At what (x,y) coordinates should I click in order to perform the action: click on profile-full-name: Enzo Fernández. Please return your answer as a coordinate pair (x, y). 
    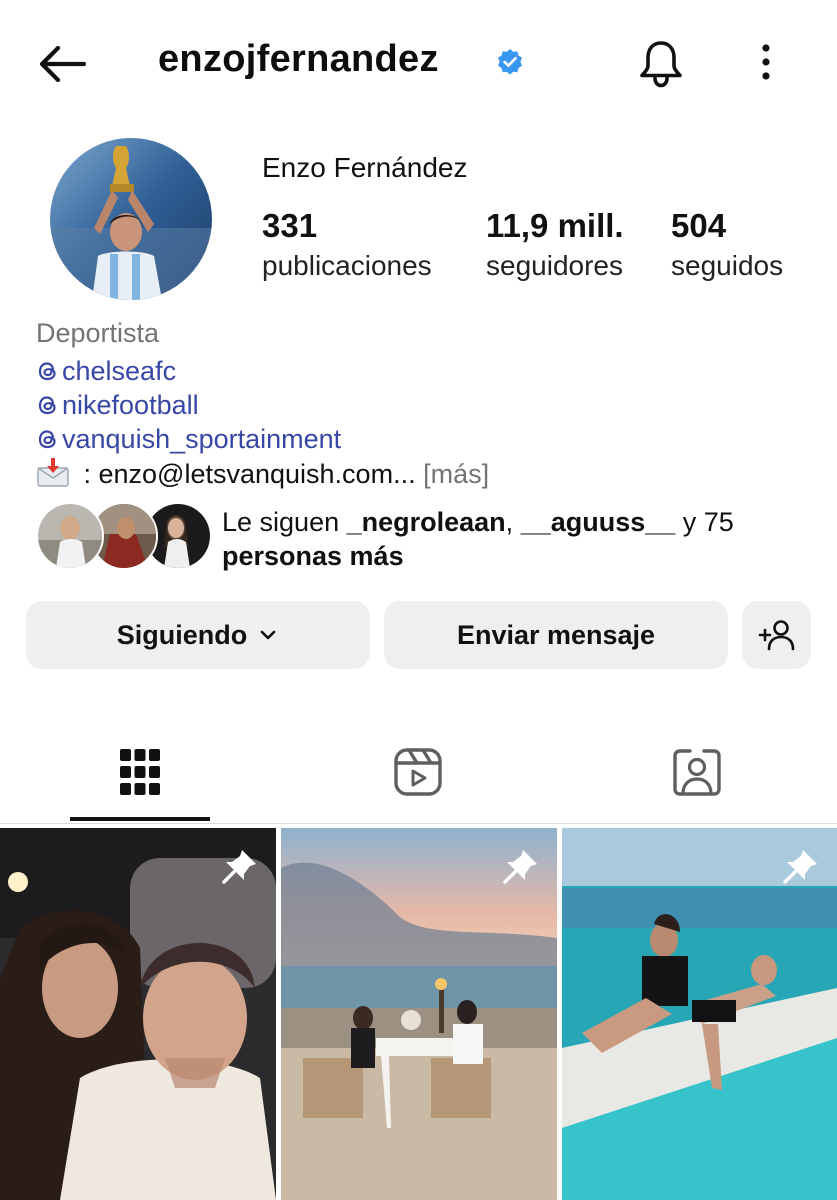
    Looking at the image, I should click on (365, 167).